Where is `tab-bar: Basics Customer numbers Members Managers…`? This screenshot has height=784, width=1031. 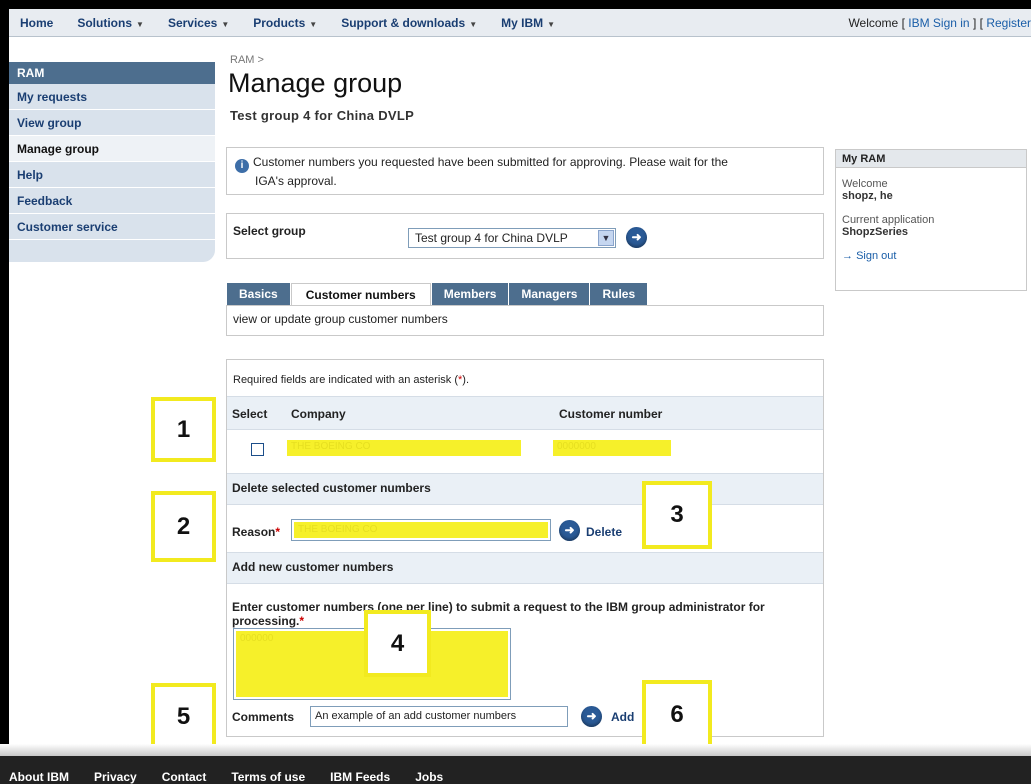
tab-bar: Basics Customer numbers Members Managers… is located at coordinates (437, 294).